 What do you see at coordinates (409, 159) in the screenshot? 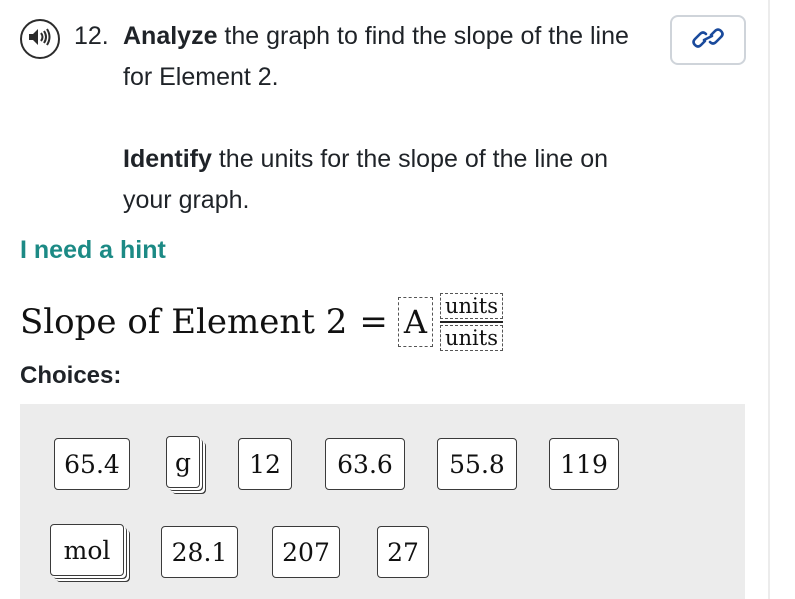
I see `question-text-3: the units for the slope of the line on` at bounding box center [409, 159].